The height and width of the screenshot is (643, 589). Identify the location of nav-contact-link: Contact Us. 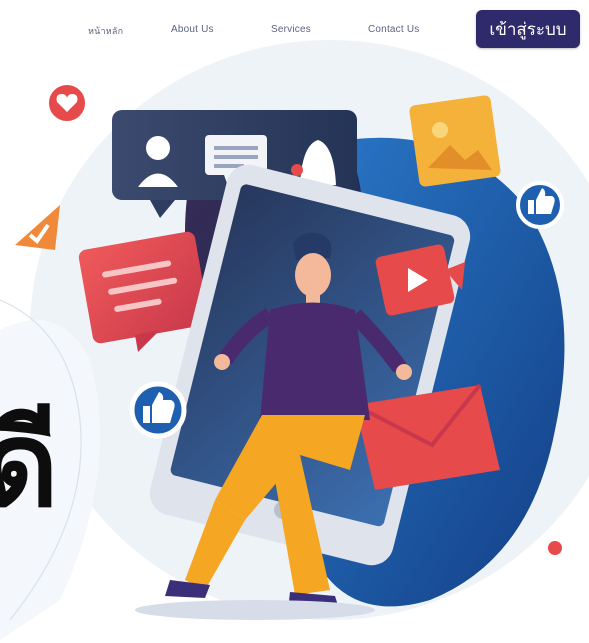
(393, 29).